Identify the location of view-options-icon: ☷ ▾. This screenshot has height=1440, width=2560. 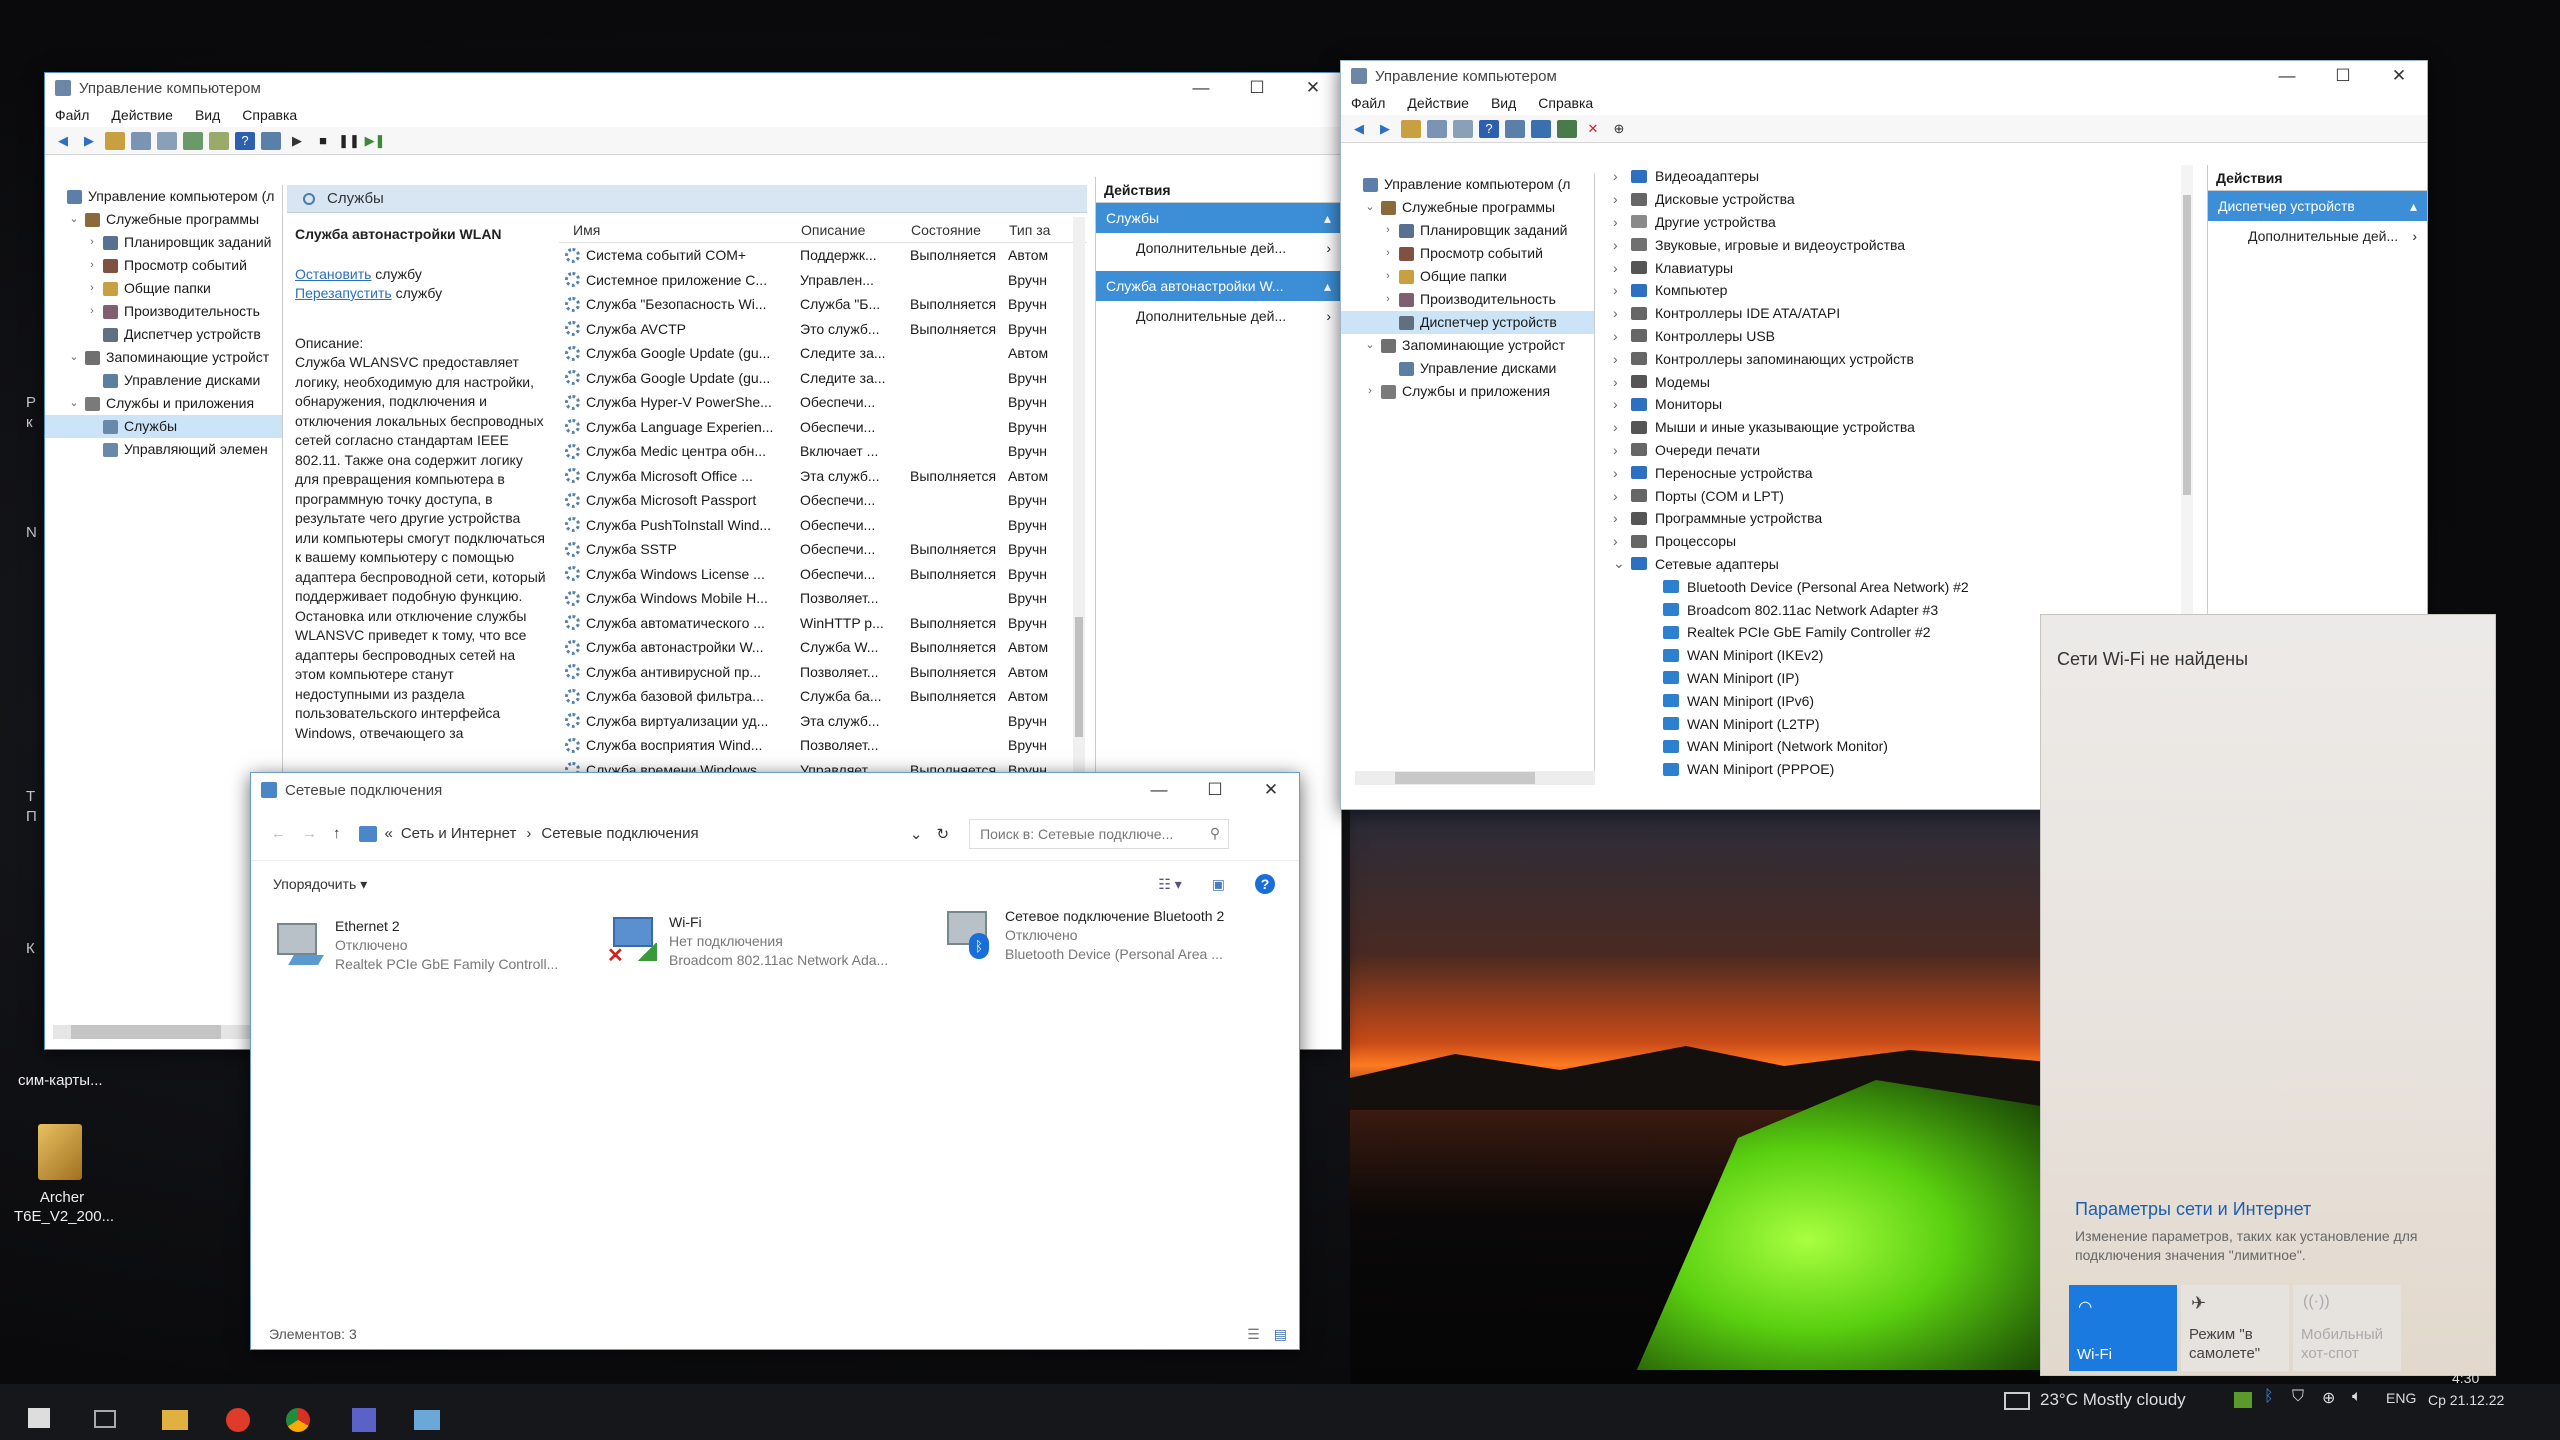
(1169, 884).